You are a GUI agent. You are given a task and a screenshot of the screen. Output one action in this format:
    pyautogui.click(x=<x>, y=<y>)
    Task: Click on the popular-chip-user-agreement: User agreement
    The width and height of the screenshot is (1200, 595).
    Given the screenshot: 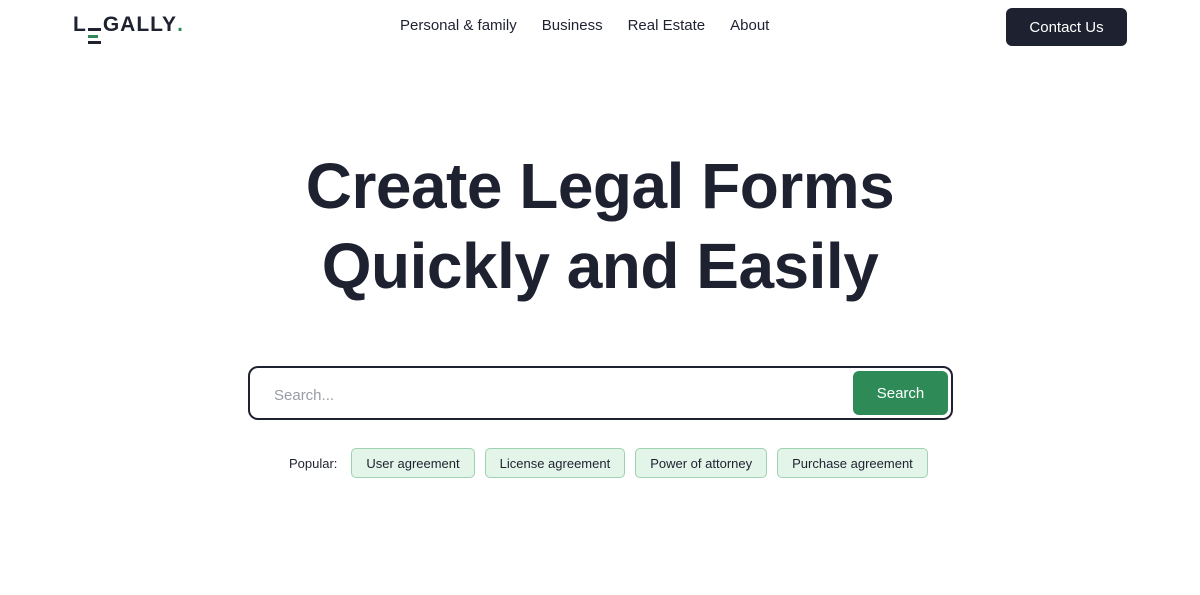 What is the action you would take?
    pyautogui.click(x=413, y=463)
    